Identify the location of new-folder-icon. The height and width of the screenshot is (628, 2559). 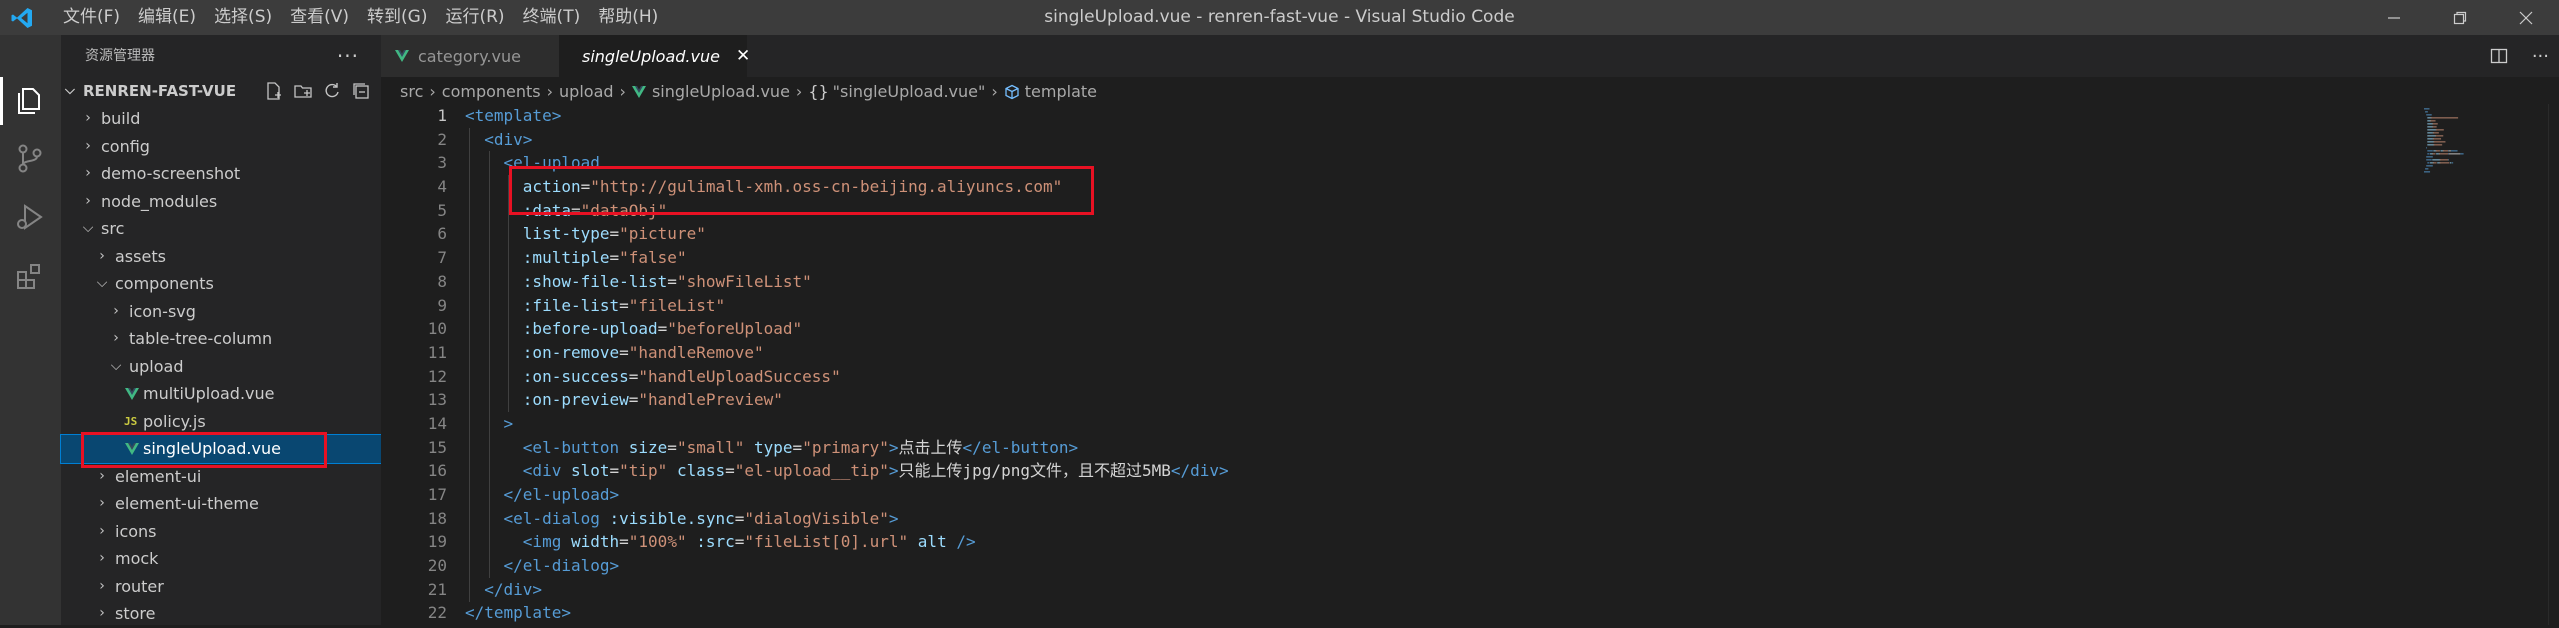
(303, 91).